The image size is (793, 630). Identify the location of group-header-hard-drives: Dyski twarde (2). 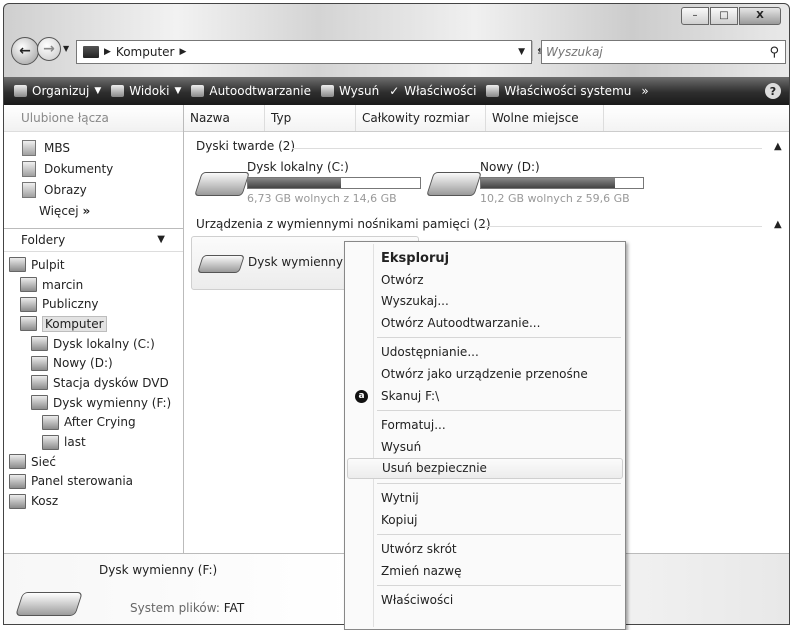
(245, 146).